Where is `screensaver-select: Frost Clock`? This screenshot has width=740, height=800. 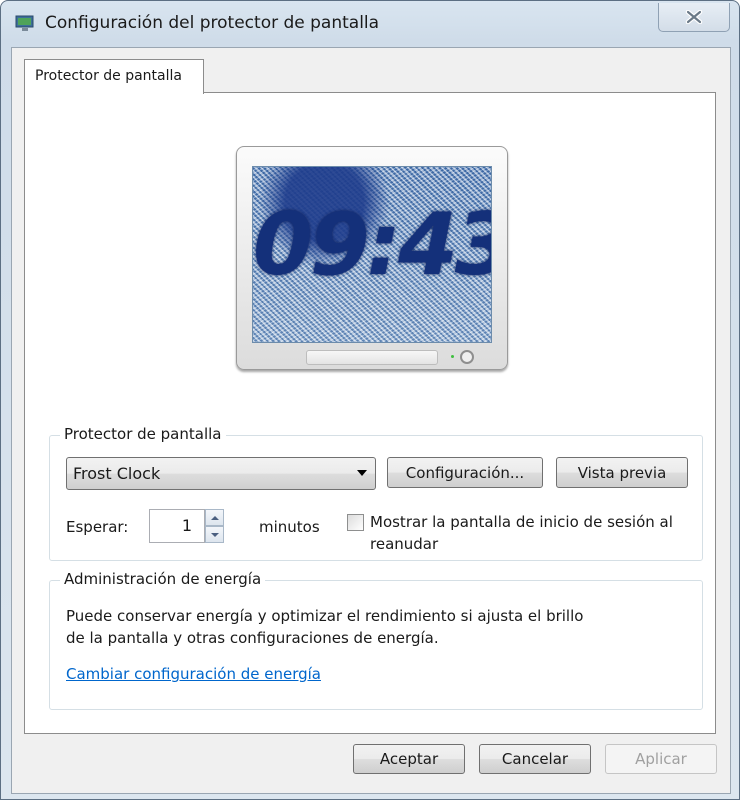 screensaver-select: Frost Clock is located at coordinates (221, 473).